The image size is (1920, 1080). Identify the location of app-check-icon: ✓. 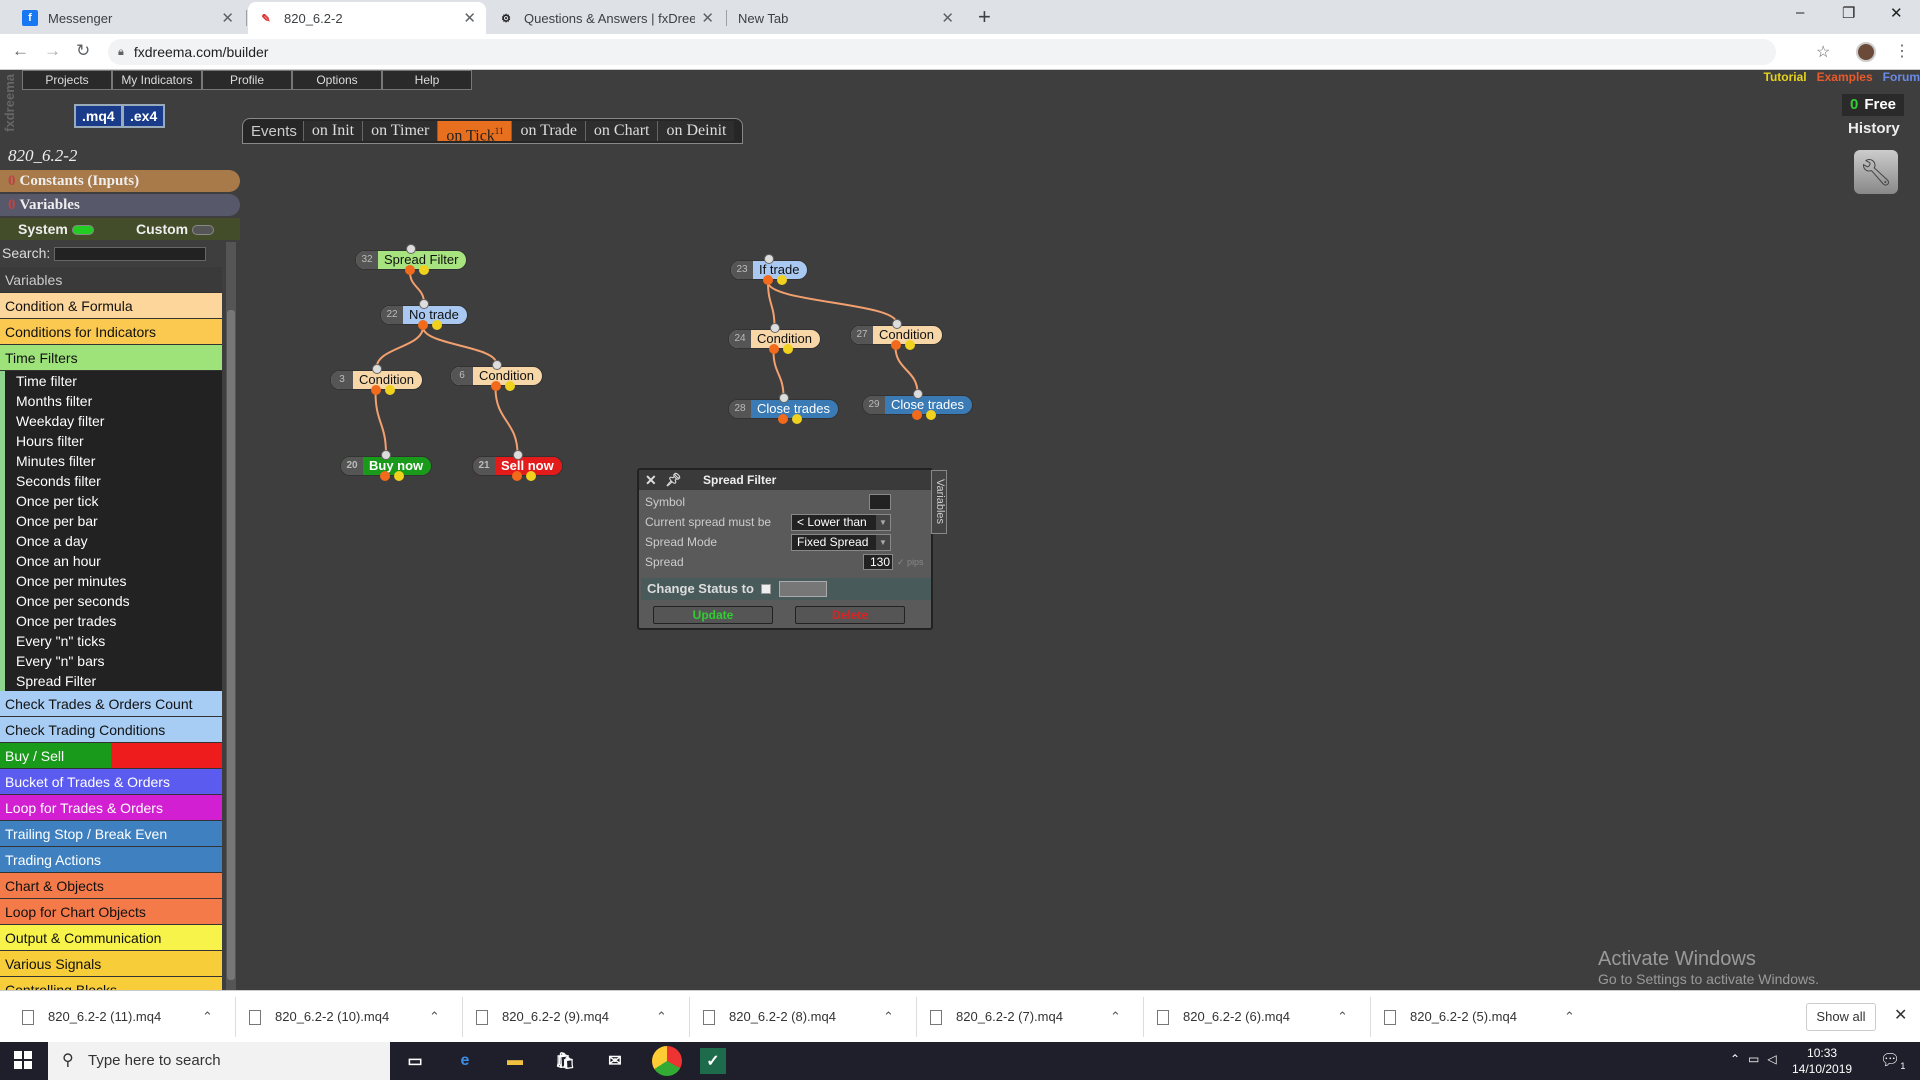
(713, 1061).